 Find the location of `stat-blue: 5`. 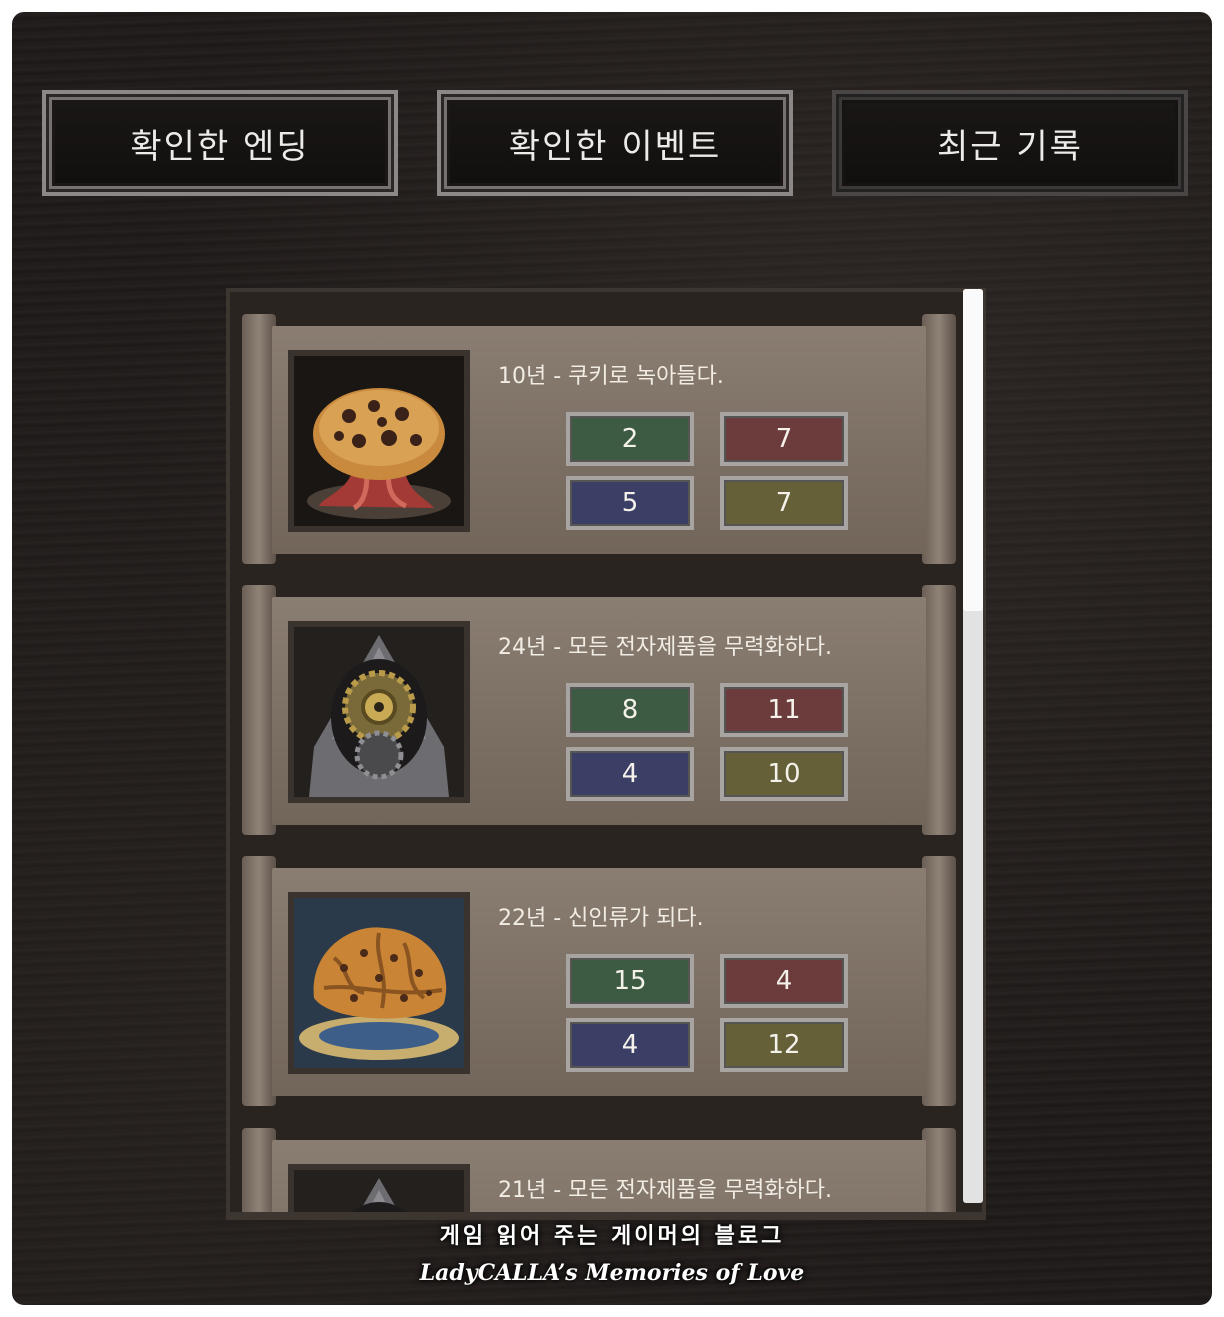

stat-blue: 5 is located at coordinates (630, 503).